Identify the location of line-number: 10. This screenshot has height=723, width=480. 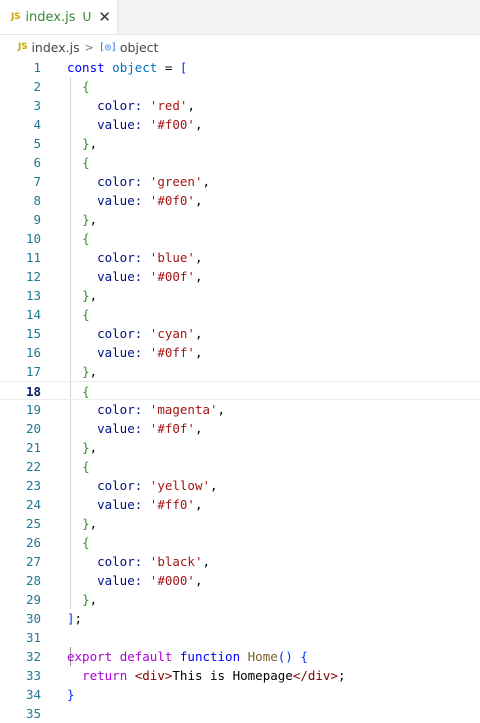
(33, 238).